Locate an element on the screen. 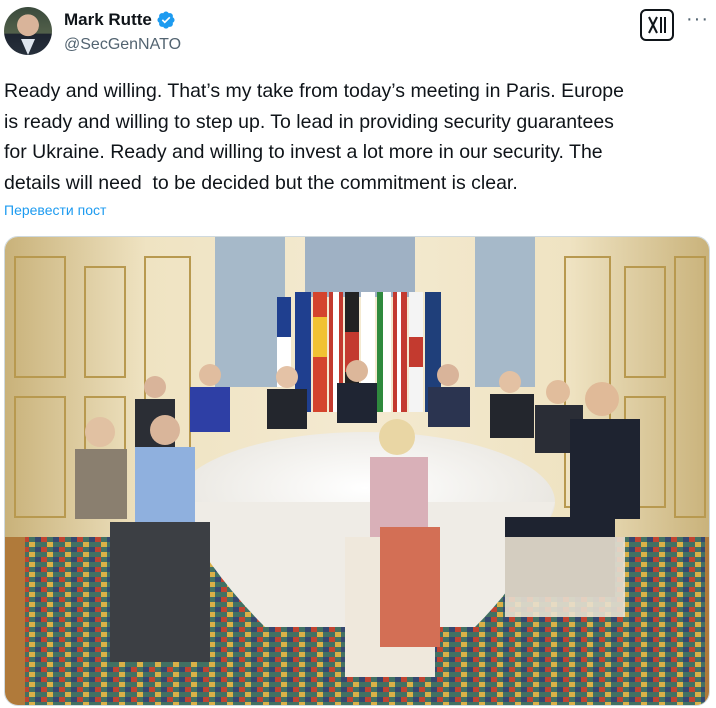 This screenshot has height=708, width=716. author-name-row: Mark Rutte is located at coordinates (120, 20).